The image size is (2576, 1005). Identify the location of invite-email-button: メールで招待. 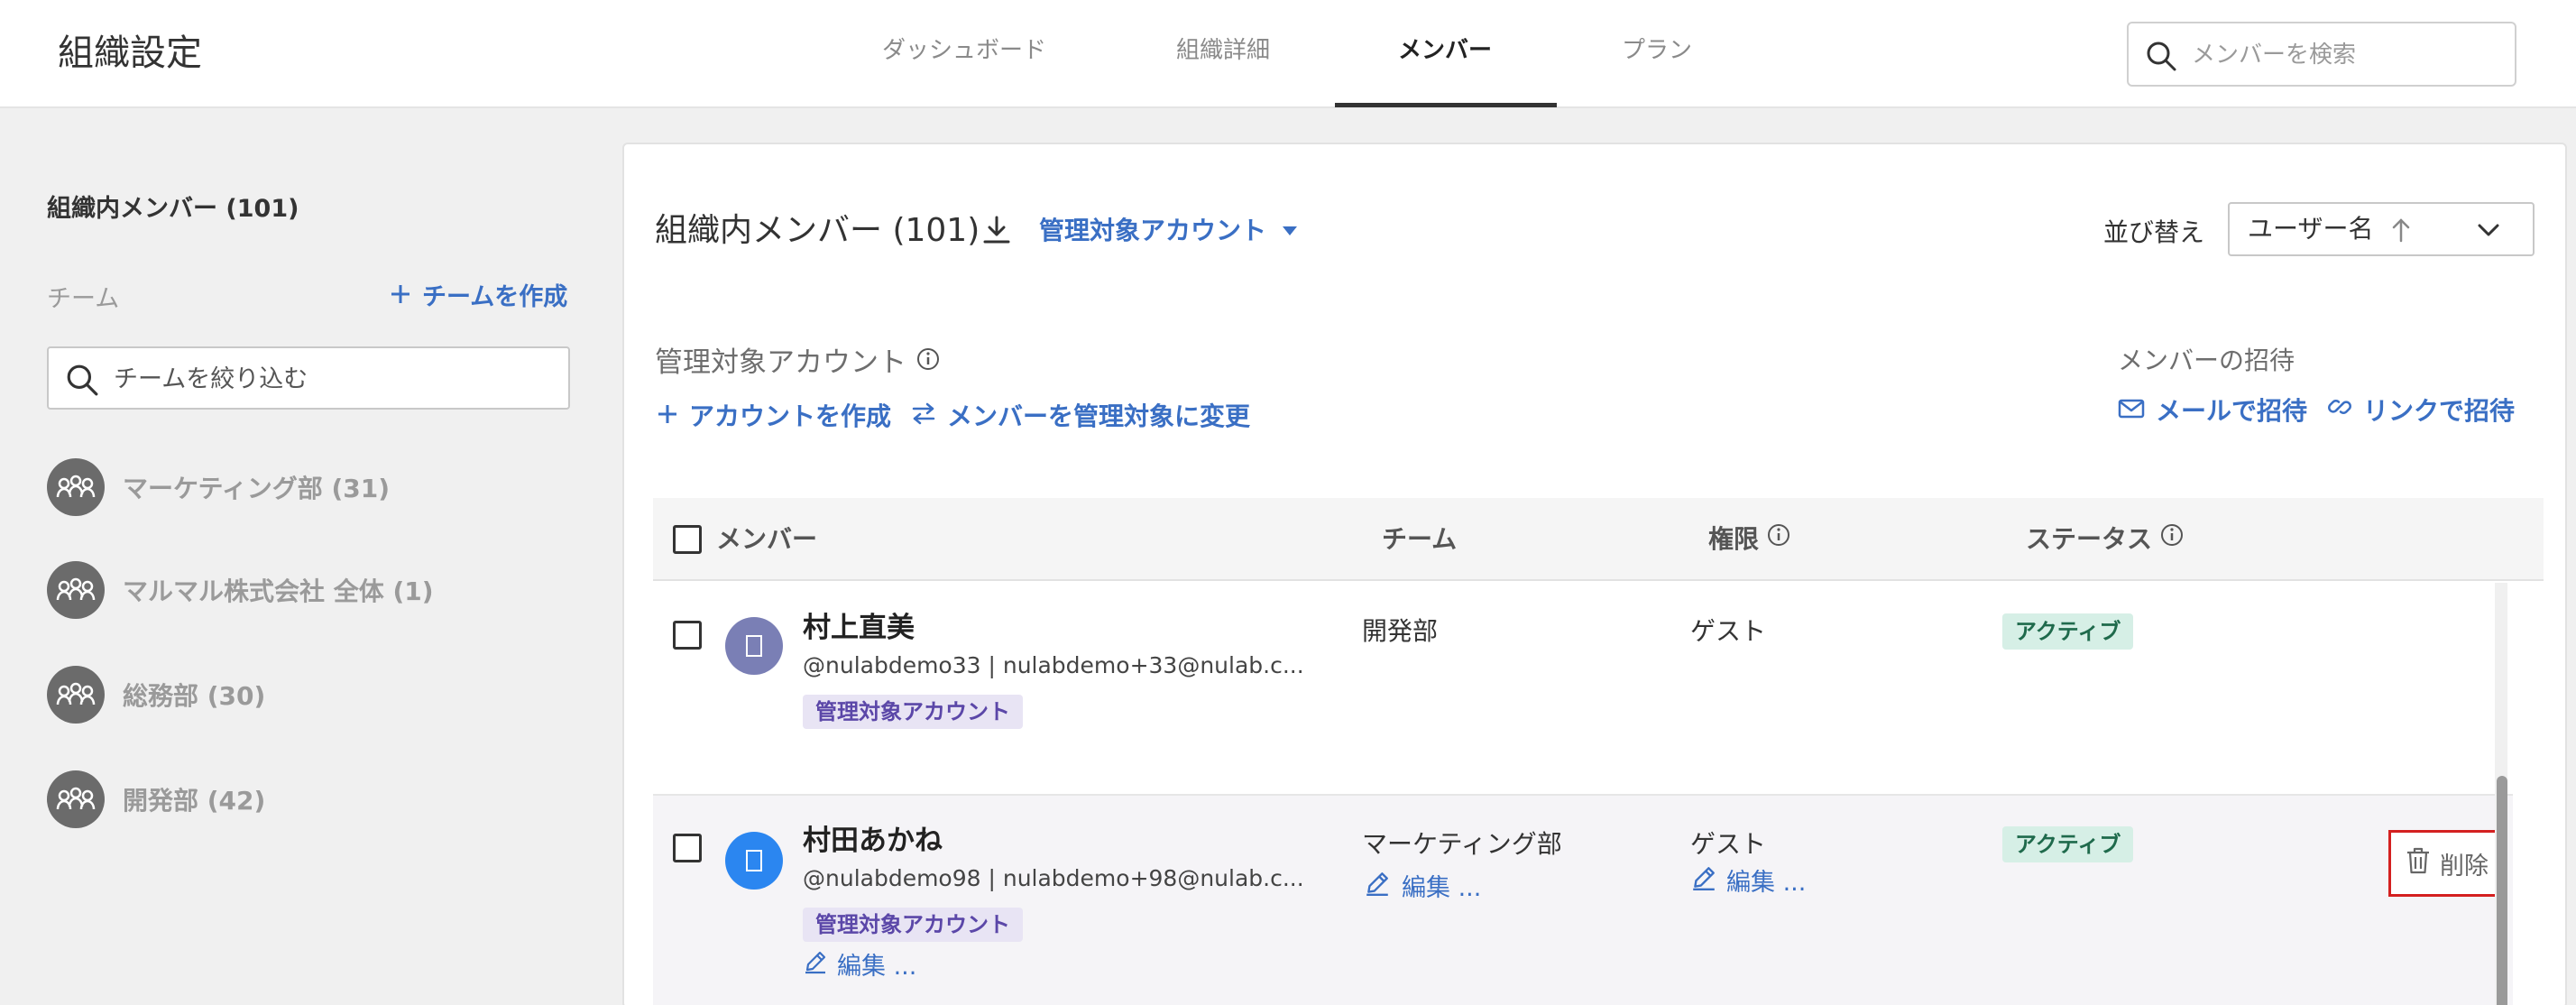
(2212, 411).